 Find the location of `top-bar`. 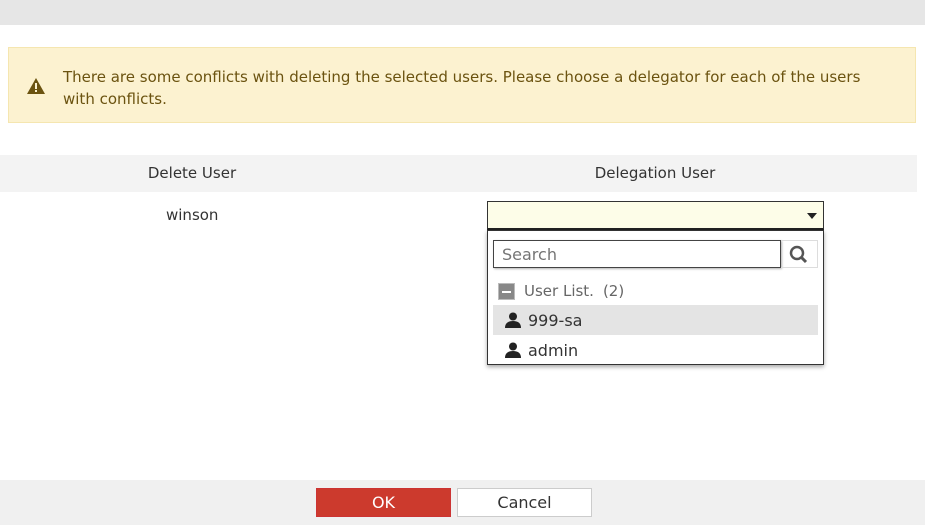

top-bar is located at coordinates (462, 12).